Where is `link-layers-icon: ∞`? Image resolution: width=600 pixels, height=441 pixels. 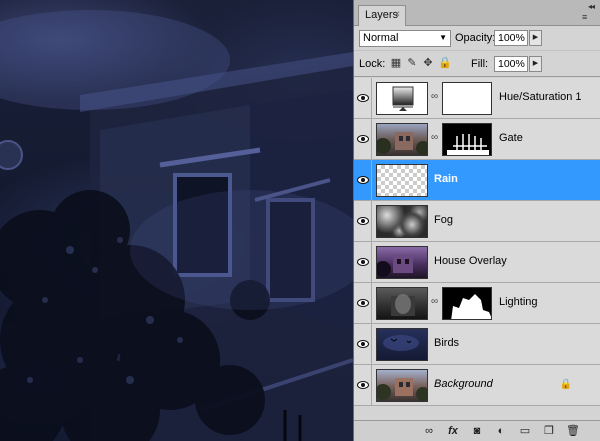 link-layers-icon: ∞ is located at coordinates (429, 431).